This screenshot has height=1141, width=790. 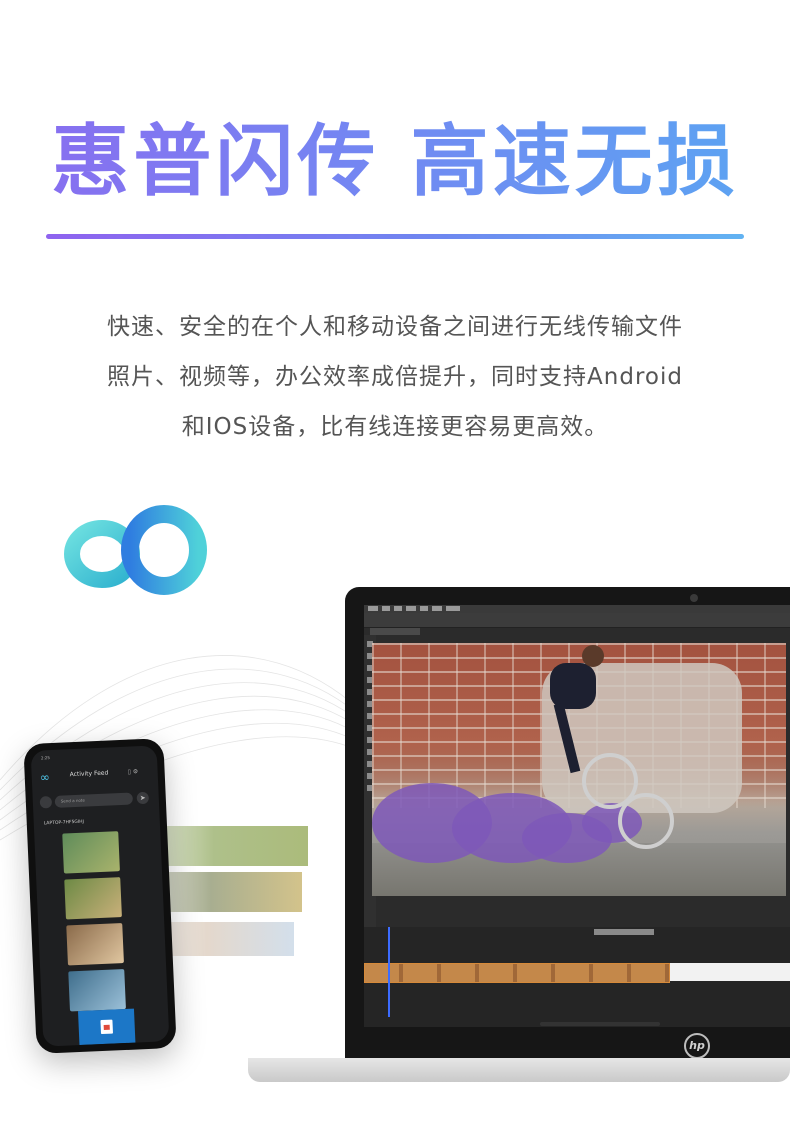 I want to click on playback-controls, so click(x=624, y=932).